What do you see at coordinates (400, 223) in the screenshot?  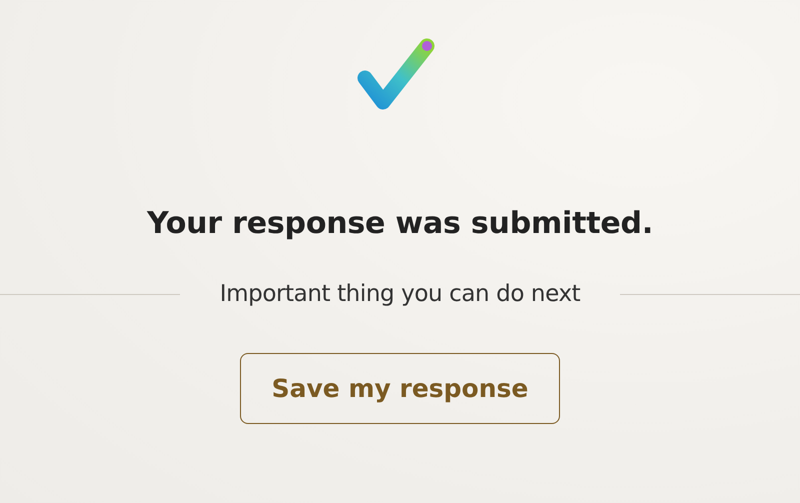 I see `confirmation-title: Your response was submitted.` at bounding box center [400, 223].